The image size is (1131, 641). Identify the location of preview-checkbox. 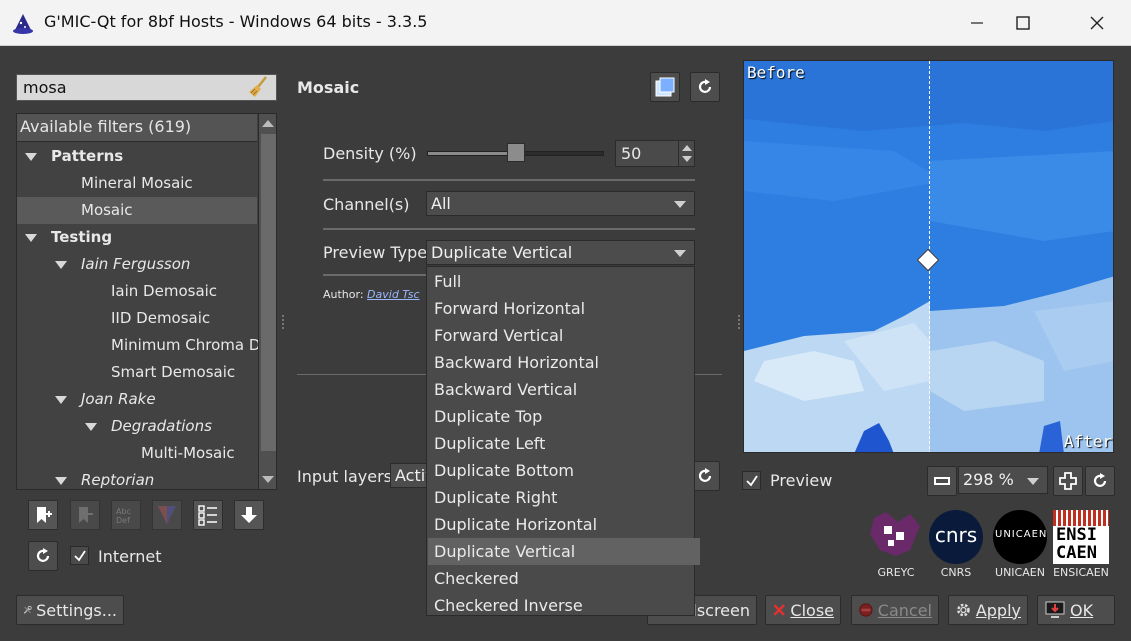
(751, 480).